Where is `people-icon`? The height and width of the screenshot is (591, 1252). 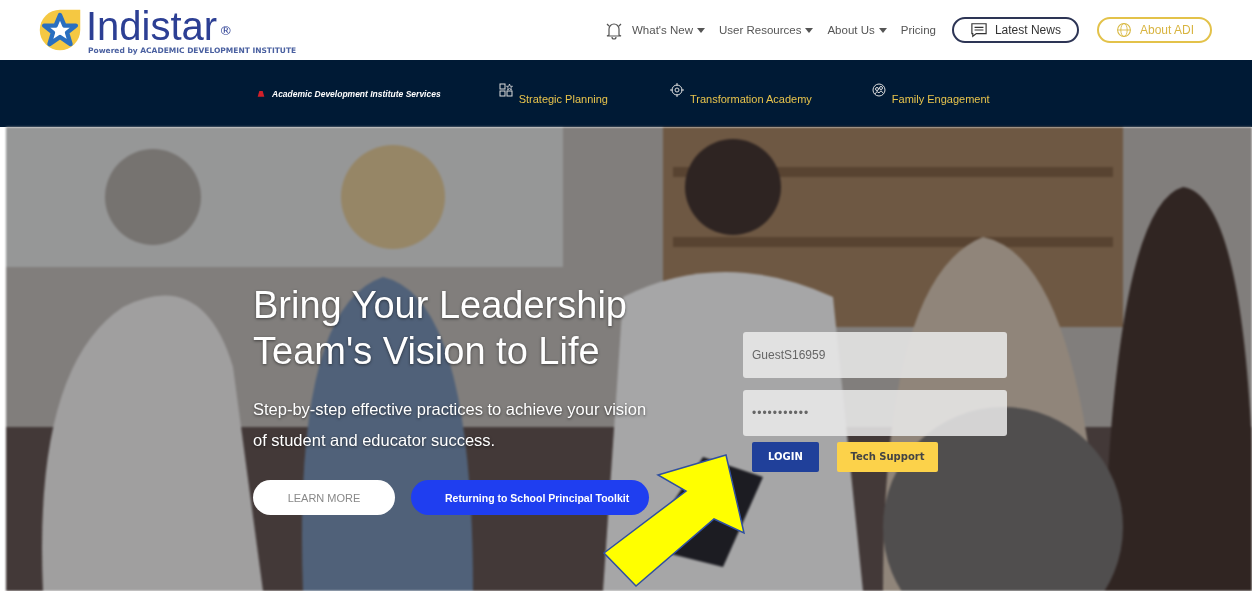 people-icon is located at coordinates (878, 89).